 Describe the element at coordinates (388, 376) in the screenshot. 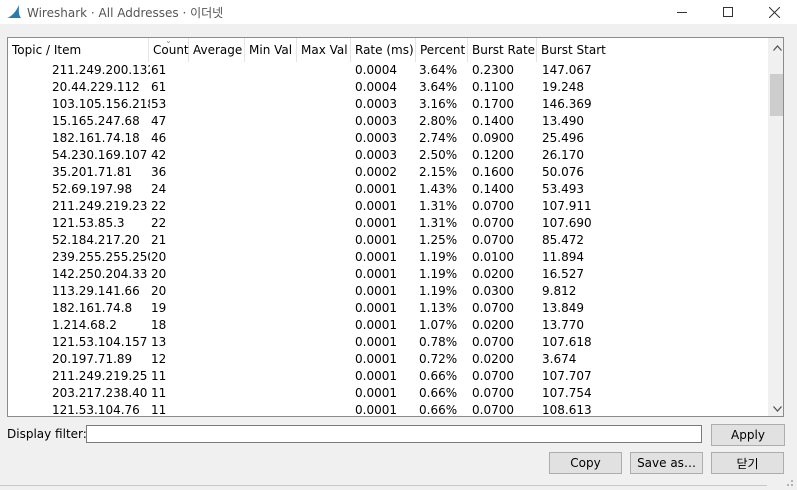

I see `table-row: 211.249.219.25 11 0.0001 0.66% 0.0700 107.707` at that location.